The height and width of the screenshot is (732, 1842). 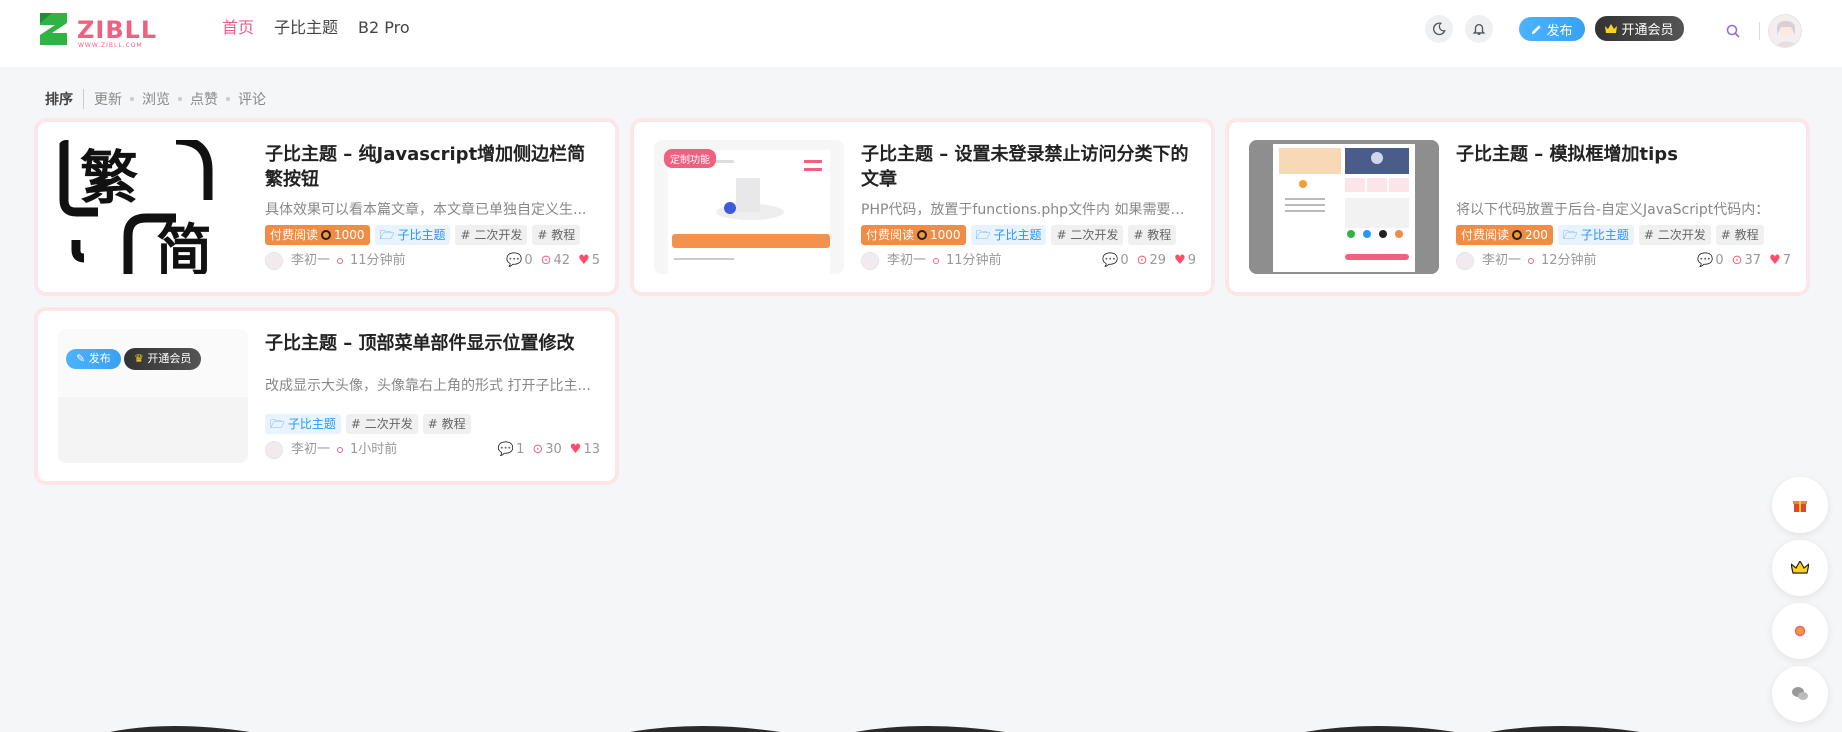 I want to click on gift-button, so click(x=1800, y=505).